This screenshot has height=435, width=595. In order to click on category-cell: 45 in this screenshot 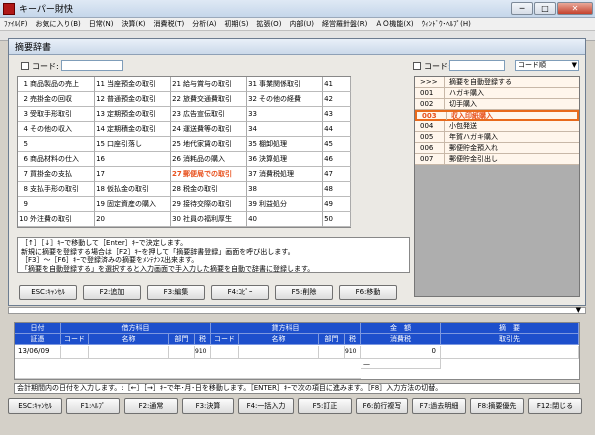, I will do `click(337, 144)`.